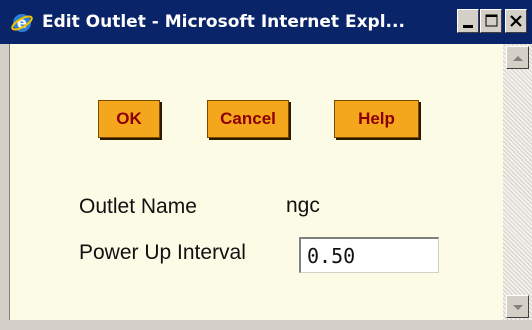 This screenshot has height=330, width=532. Describe the element at coordinates (468, 21) in the screenshot. I see `minimize-button` at that location.